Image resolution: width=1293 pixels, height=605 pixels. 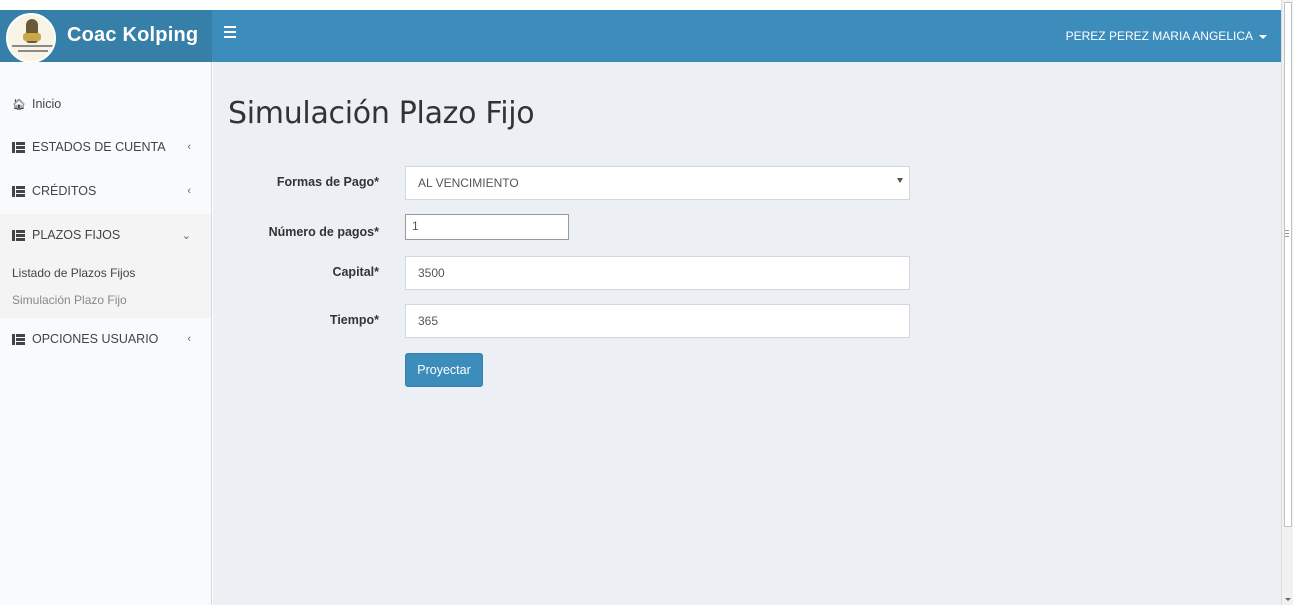 I want to click on sidebar-item-creditos: CRÉDITOS ‹, so click(x=105, y=192).